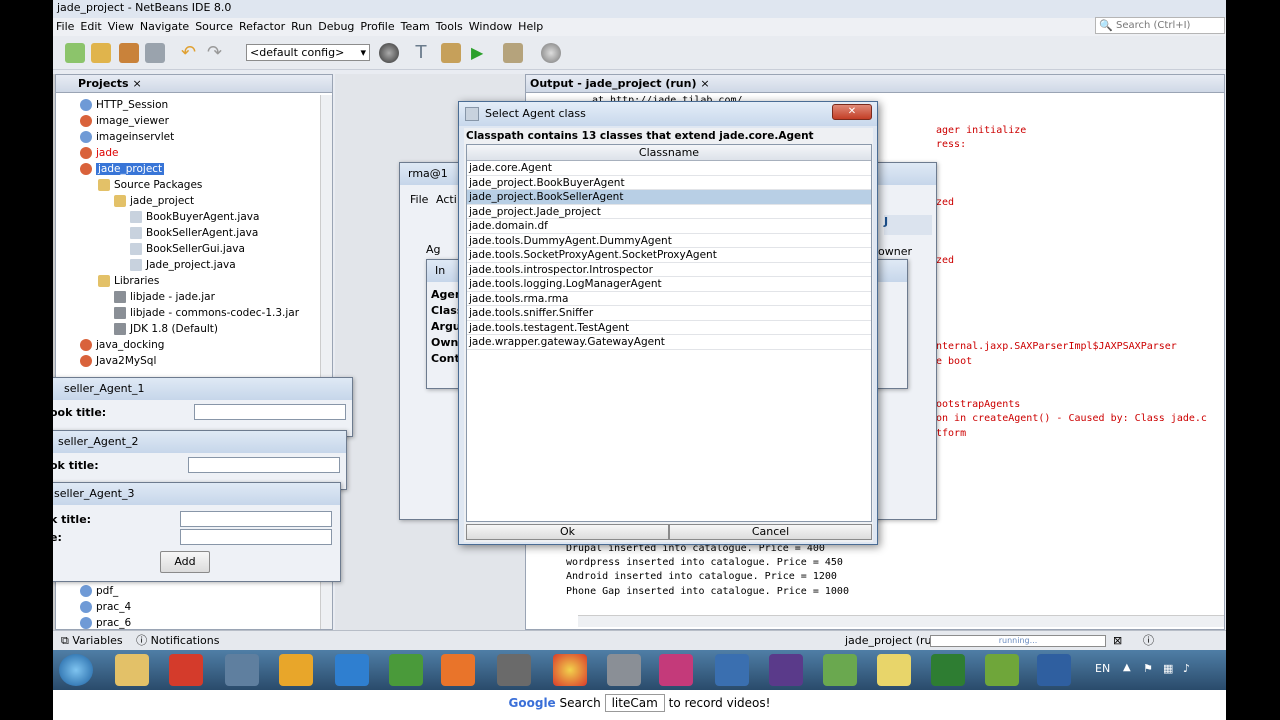  I want to click on tree-node: Source Packages, so click(189, 185).